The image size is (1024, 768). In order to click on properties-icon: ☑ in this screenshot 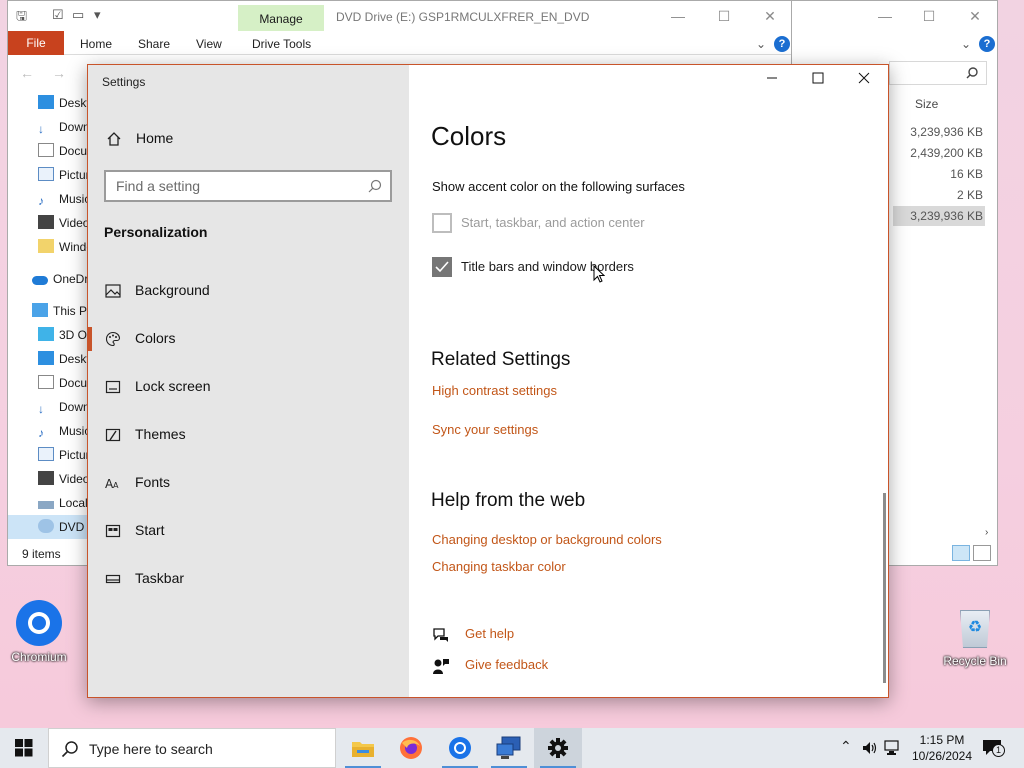, I will do `click(58, 15)`.